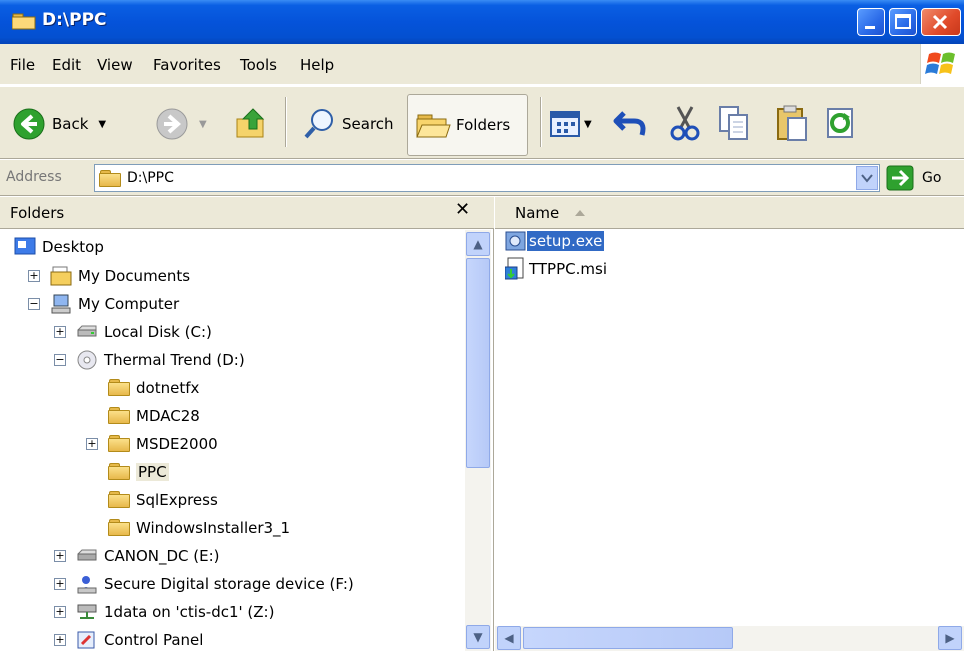  I want to click on windows-flag-icon, so click(940, 63).